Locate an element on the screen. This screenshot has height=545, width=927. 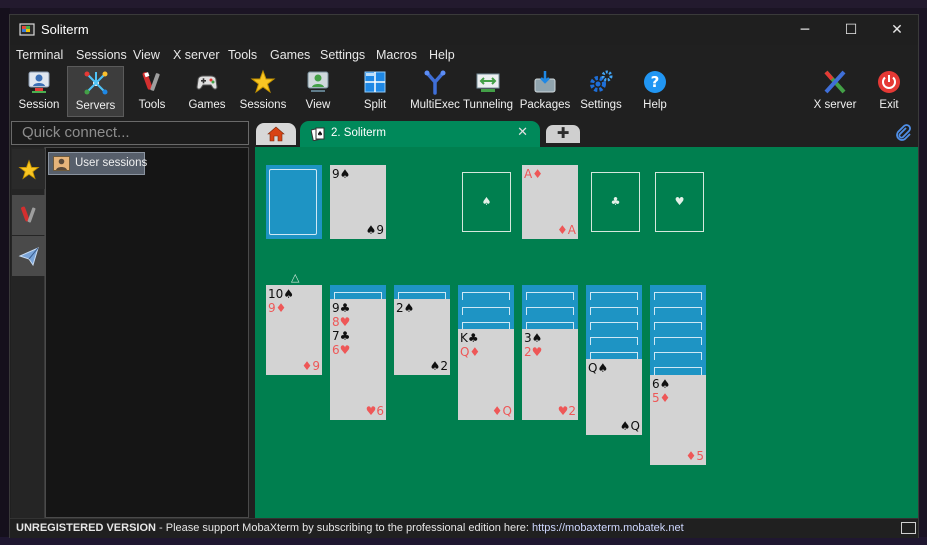
menu-x-server: X server is located at coordinates (196, 55).